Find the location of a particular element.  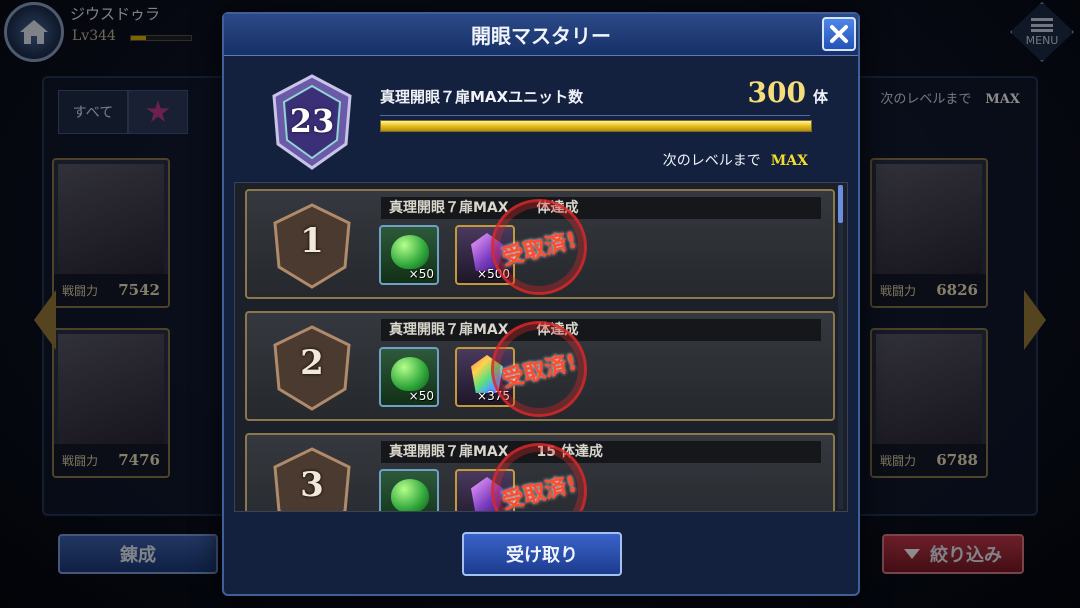

player-exp-bar is located at coordinates (161, 38).